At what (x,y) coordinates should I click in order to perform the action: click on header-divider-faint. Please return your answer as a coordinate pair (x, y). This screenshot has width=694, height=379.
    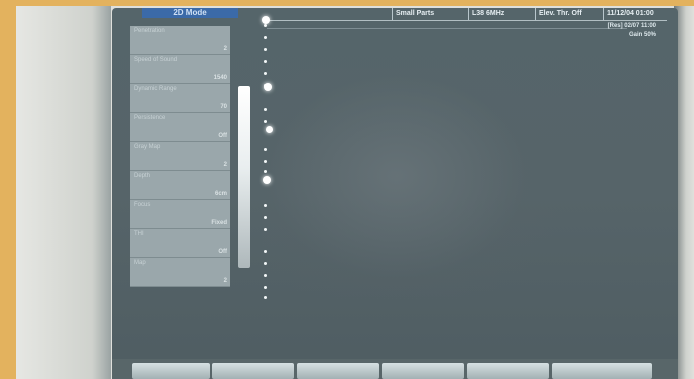
    Looking at the image, I should click on (447, 28).